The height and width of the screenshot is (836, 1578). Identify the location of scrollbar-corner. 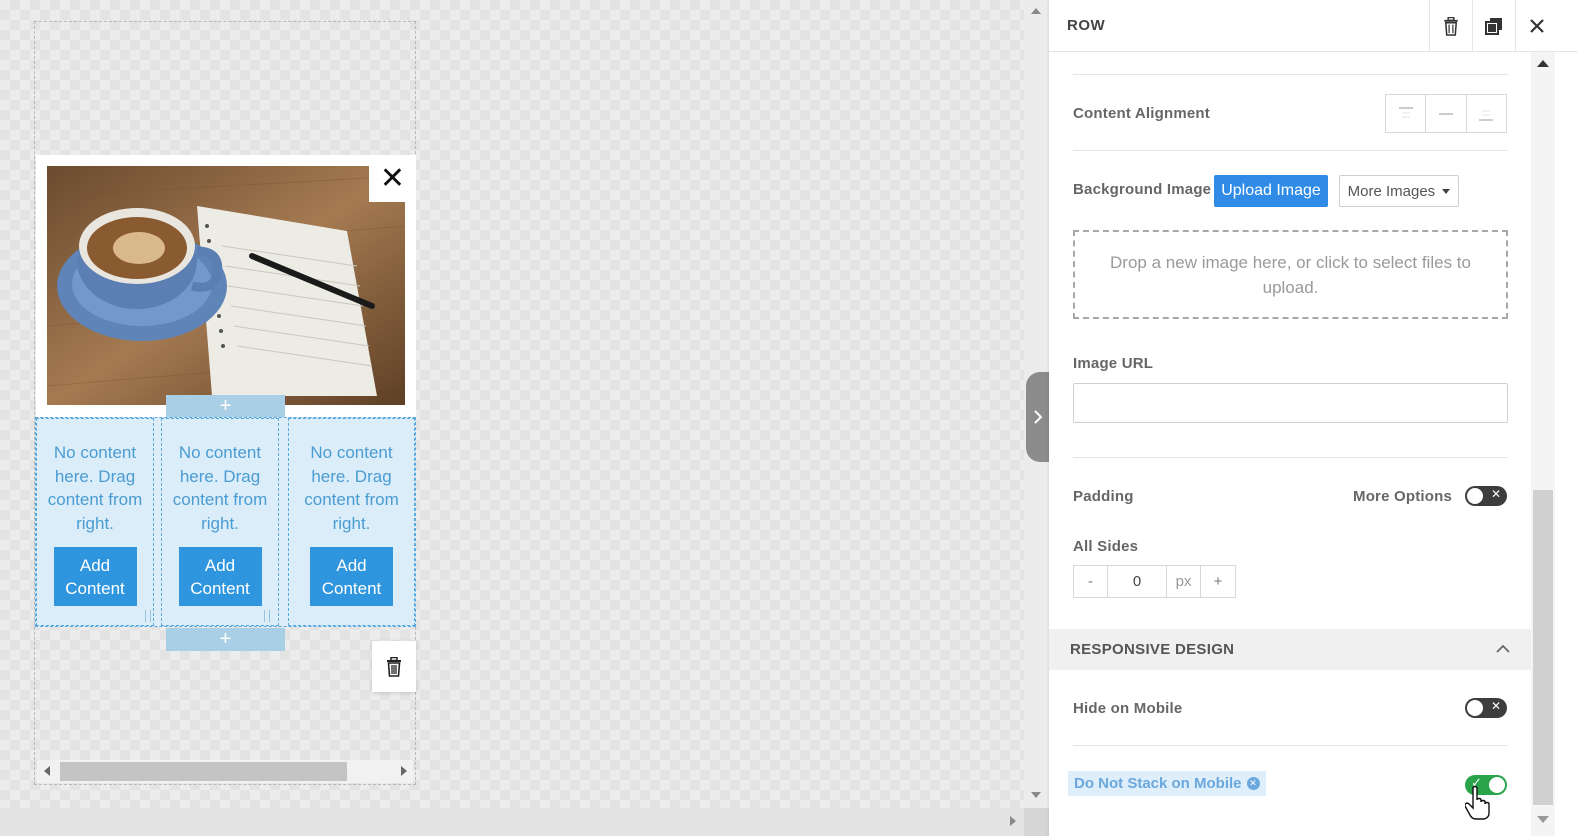
(1036, 822).